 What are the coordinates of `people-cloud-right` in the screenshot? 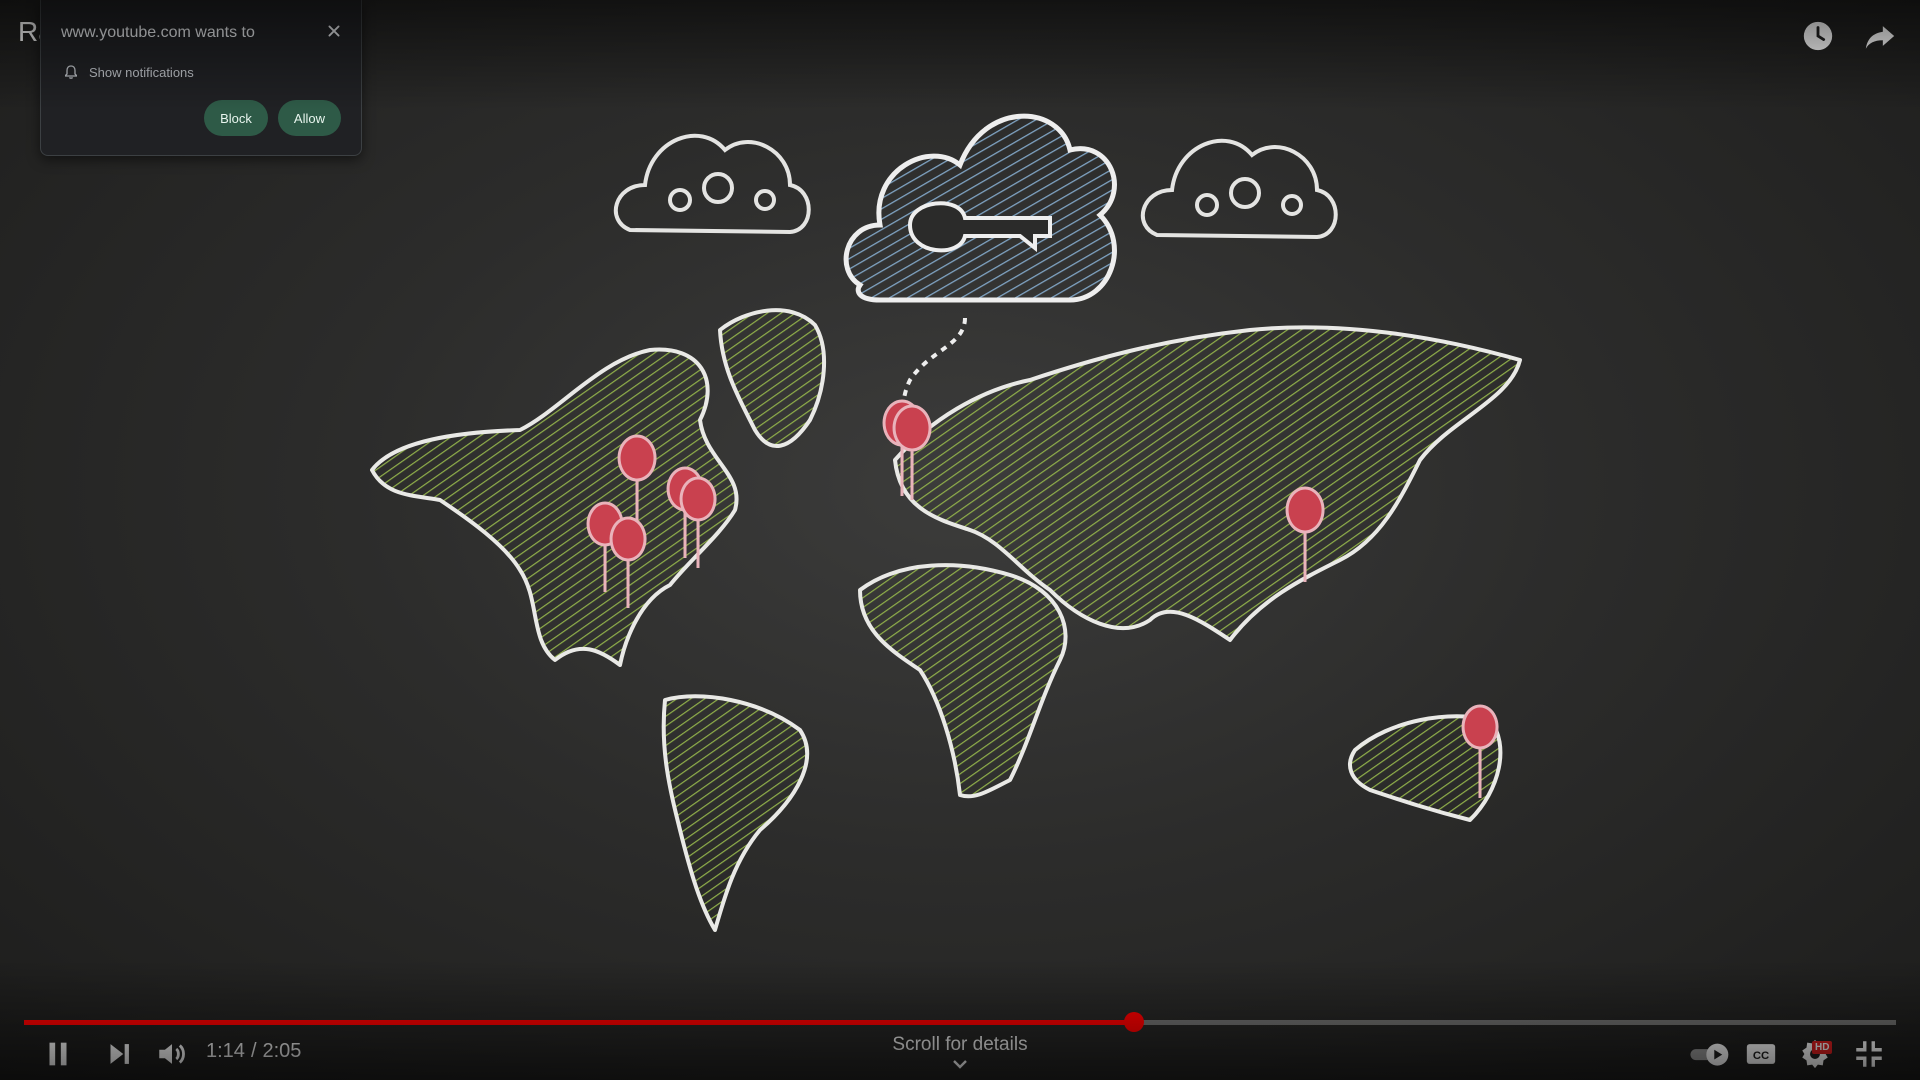 It's located at (1239, 189).